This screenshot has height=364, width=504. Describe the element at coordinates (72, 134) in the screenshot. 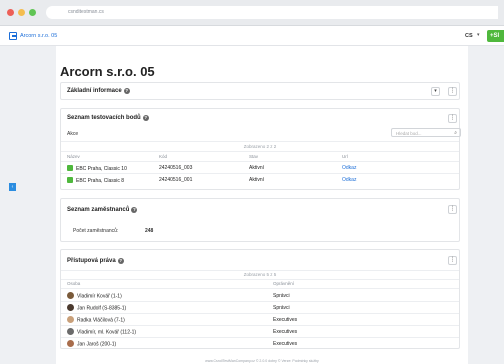

I see `actions-label: Akce` at that location.